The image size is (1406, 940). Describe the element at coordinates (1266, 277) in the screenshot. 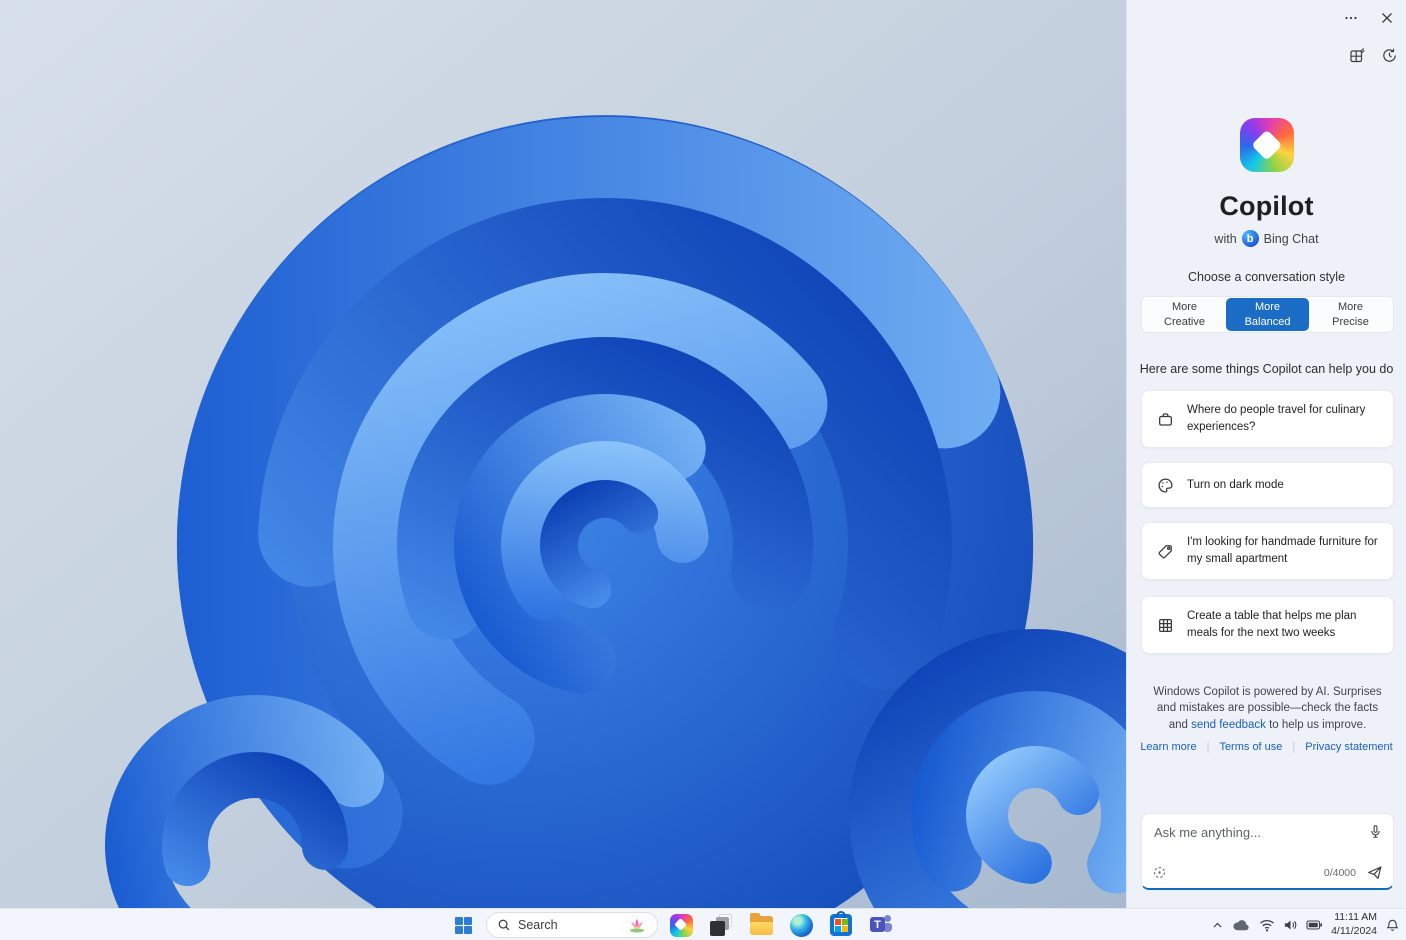

I see `conversation-style-label: Choose a conversation style` at that location.